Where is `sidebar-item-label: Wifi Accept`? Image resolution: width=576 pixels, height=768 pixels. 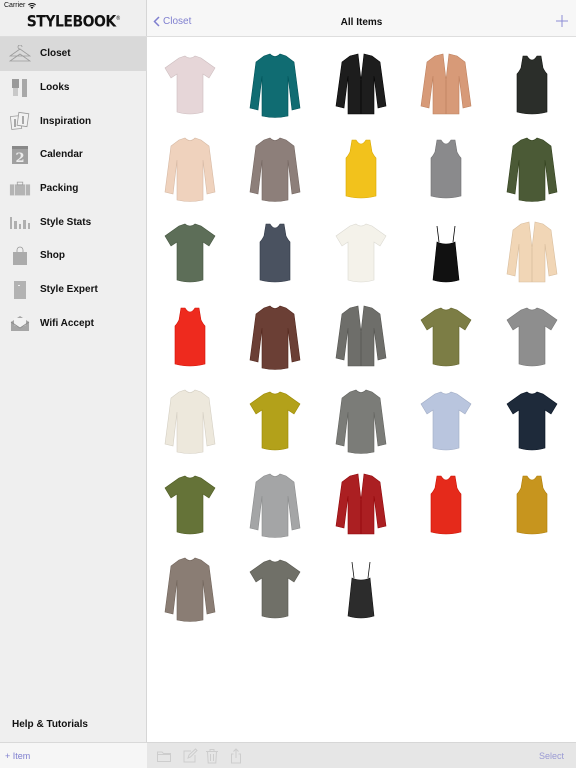
sidebar-item-label: Wifi Accept is located at coordinates (67, 323).